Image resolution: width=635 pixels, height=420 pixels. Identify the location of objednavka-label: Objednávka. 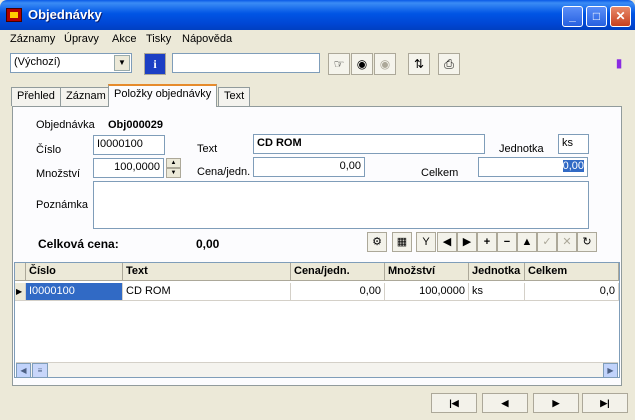
(65, 125).